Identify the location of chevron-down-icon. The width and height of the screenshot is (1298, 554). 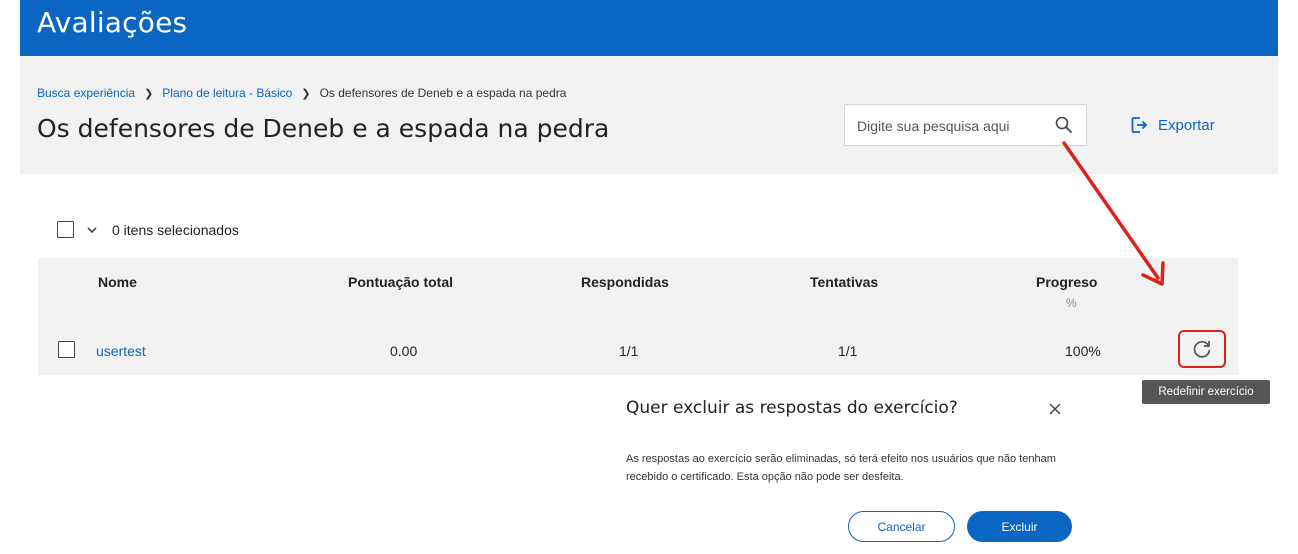
(92, 230).